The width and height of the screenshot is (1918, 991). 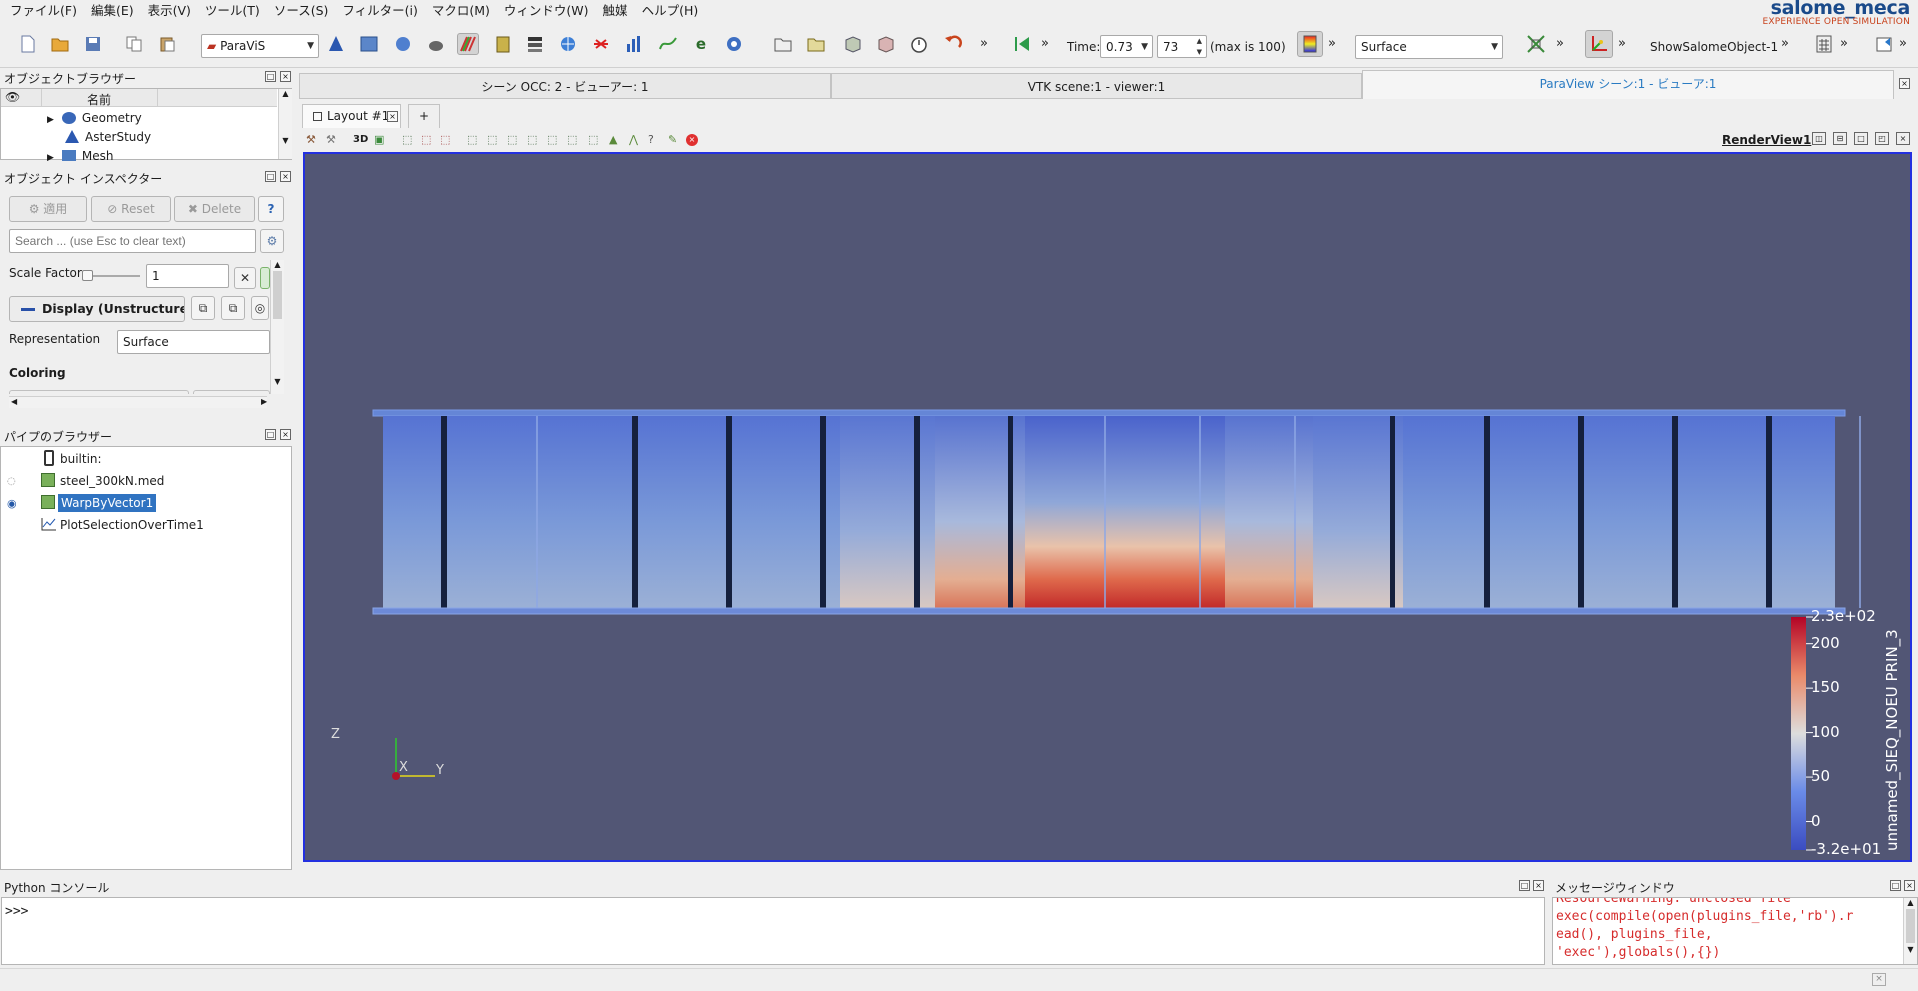 What do you see at coordinates (1628, 84) in the screenshot?
I see `tab-paraview-scene: ParaView シーン:1 - ビューア:1` at bounding box center [1628, 84].